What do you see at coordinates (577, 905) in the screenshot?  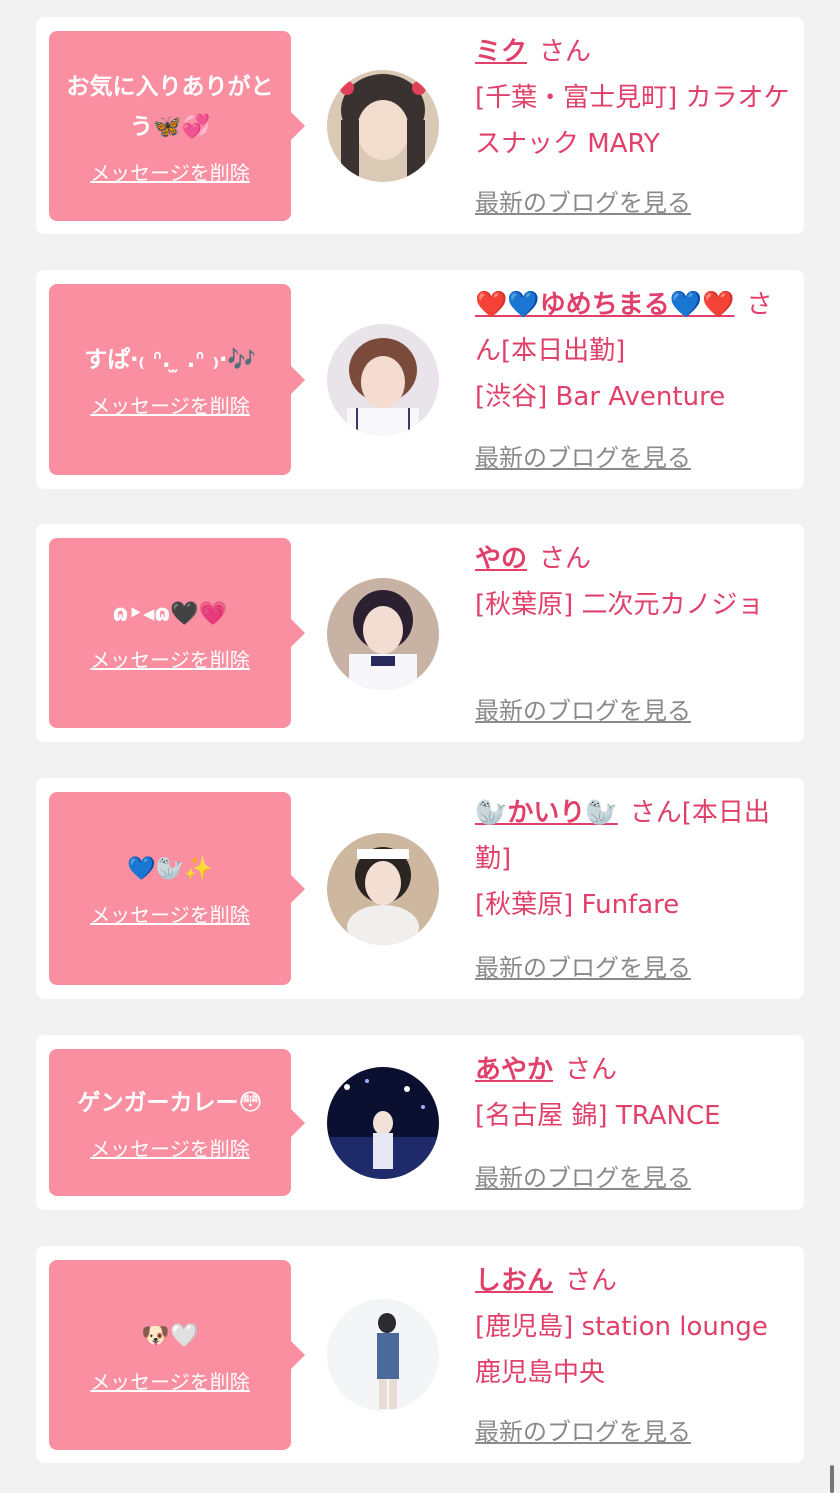 I see `shop-name: [秋葉原] Funfare` at bounding box center [577, 905].